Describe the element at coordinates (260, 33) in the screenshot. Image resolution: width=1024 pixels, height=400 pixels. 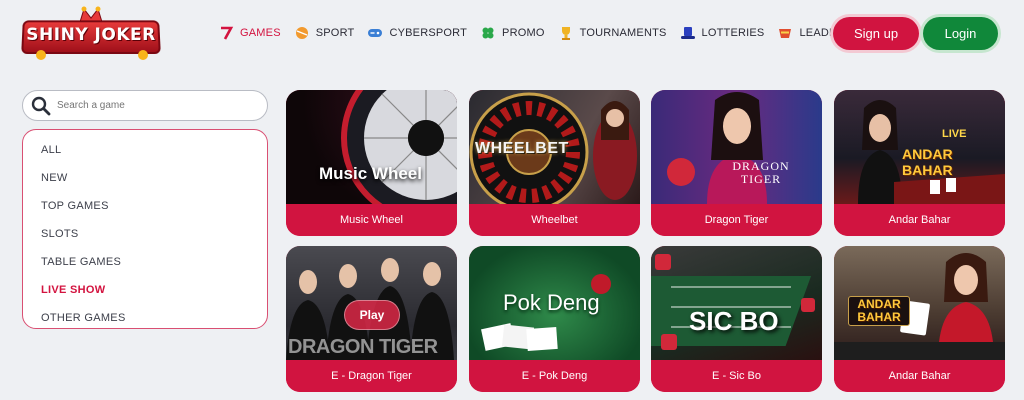
I see `nav-label: GAMES` at that location.